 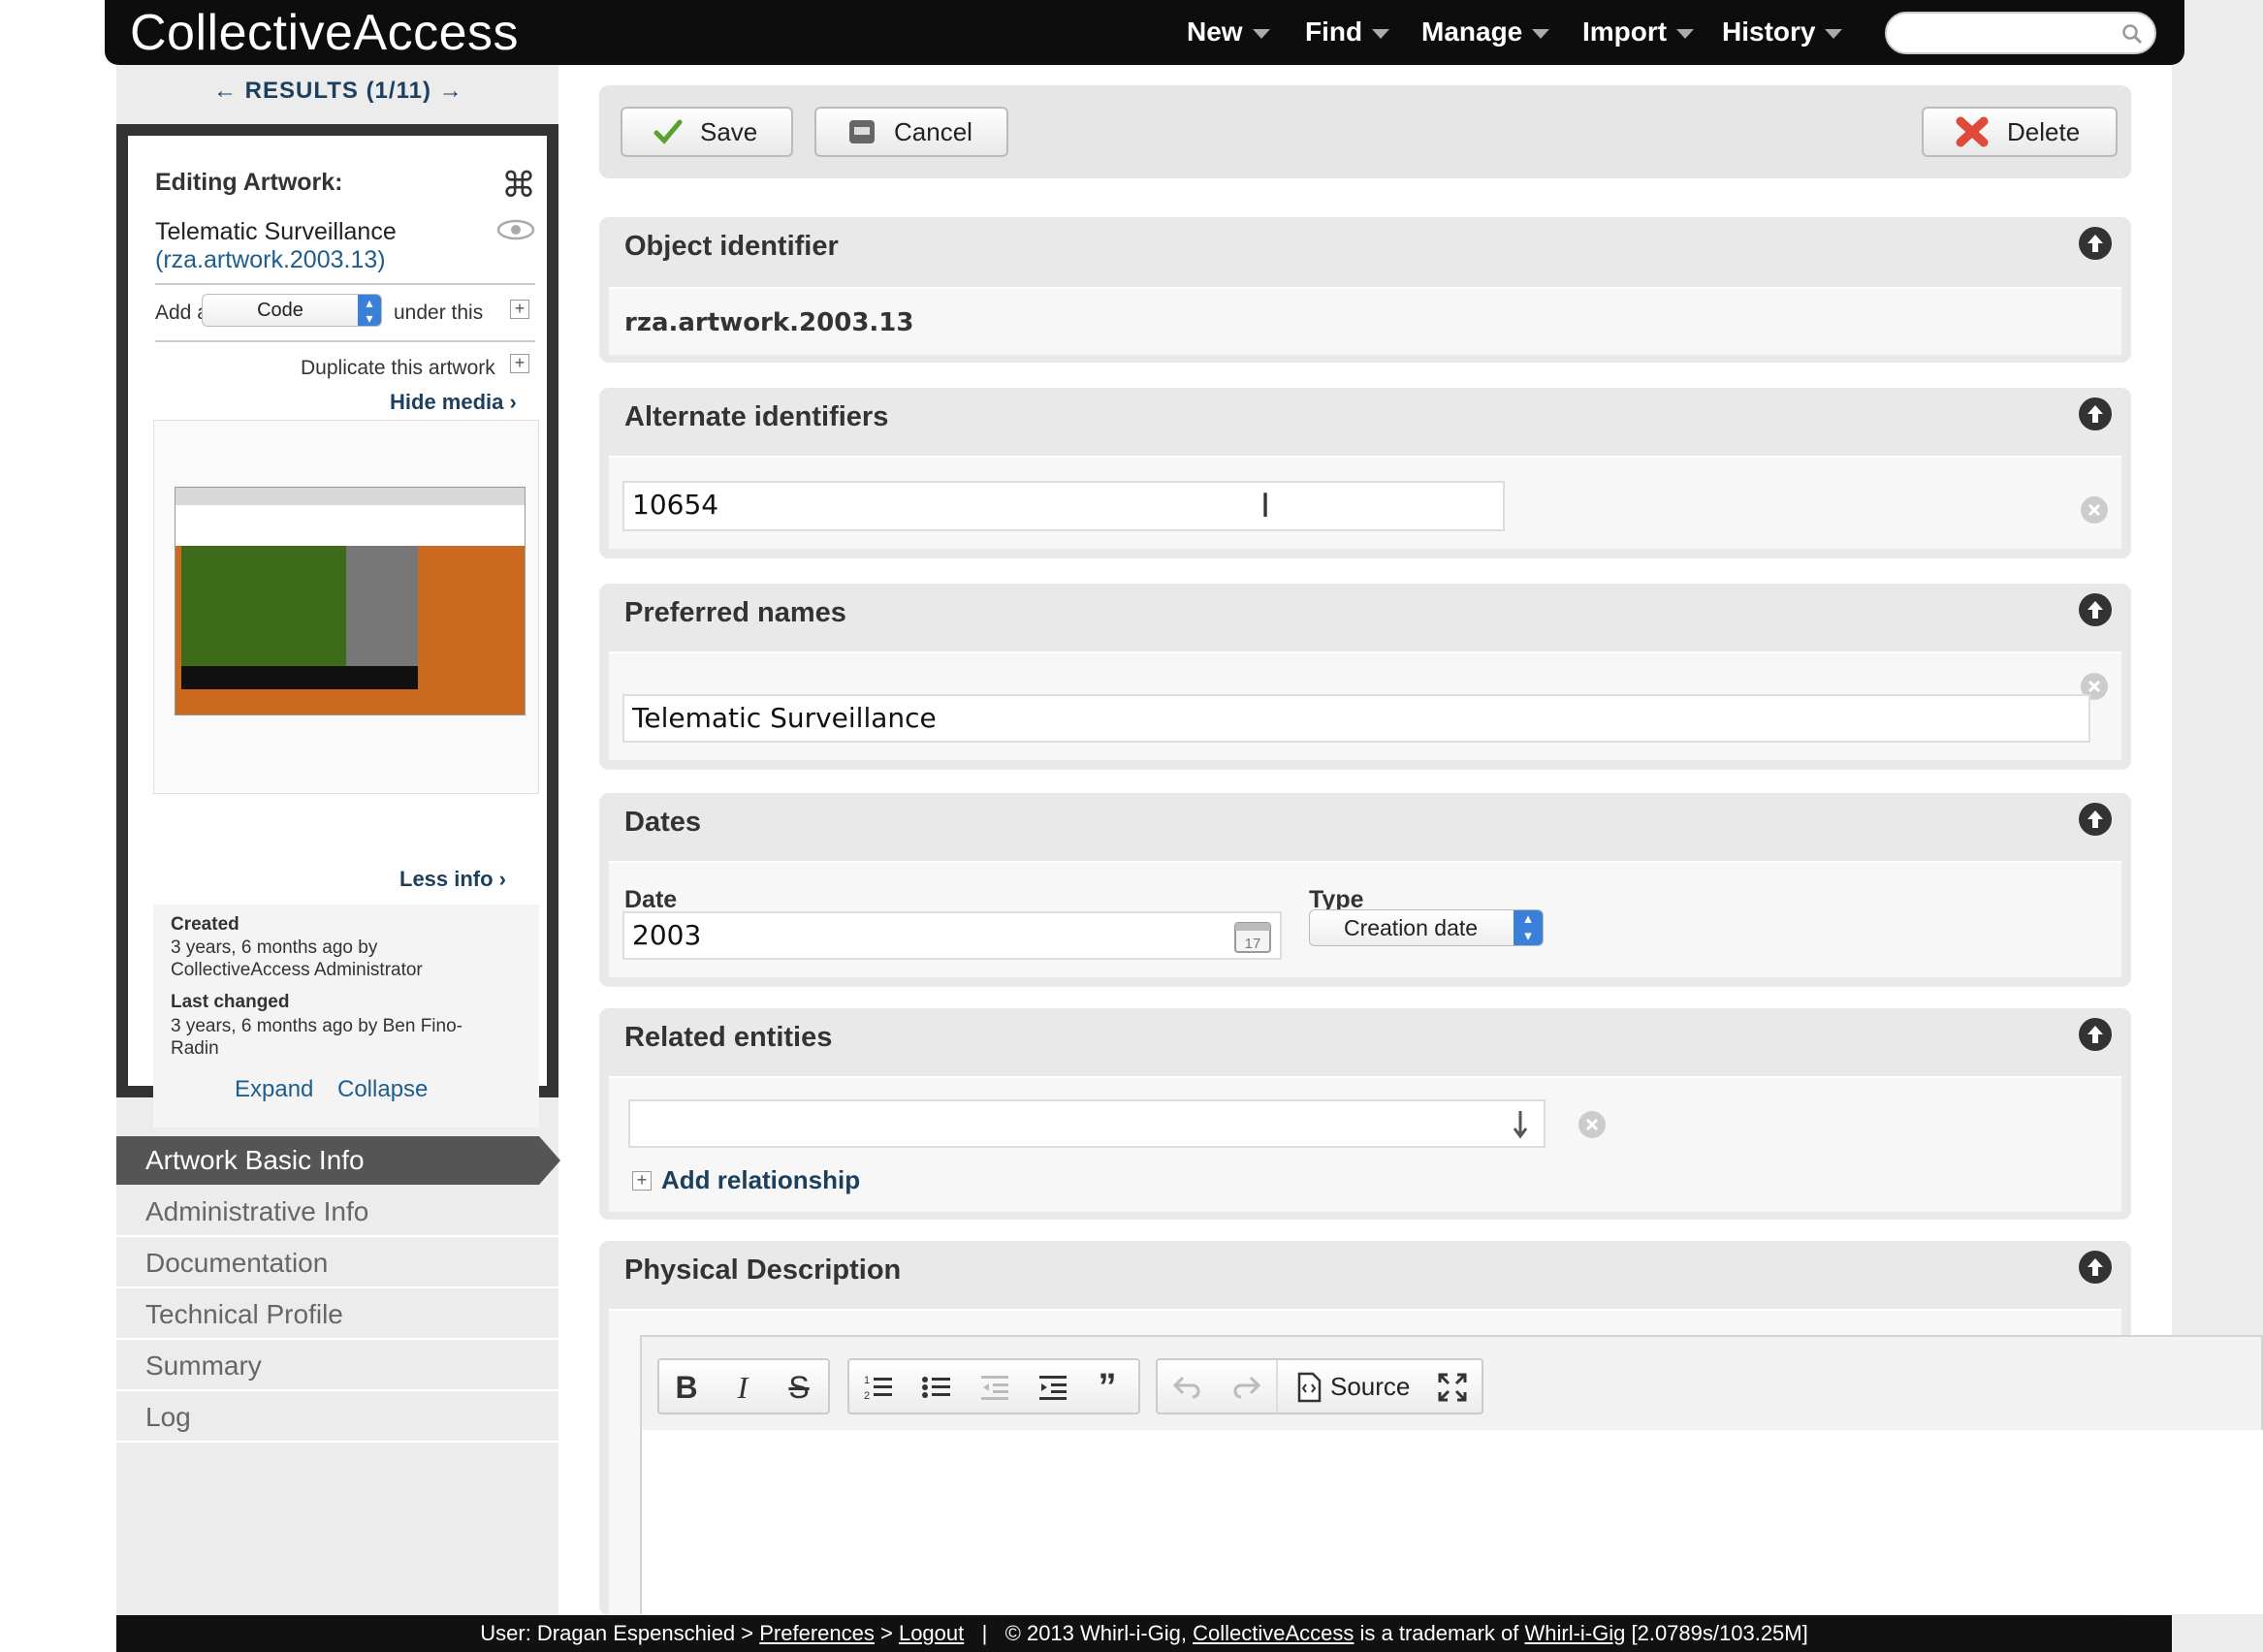 I want to click on expand-link: Expand, so click(x=274, y=1089).